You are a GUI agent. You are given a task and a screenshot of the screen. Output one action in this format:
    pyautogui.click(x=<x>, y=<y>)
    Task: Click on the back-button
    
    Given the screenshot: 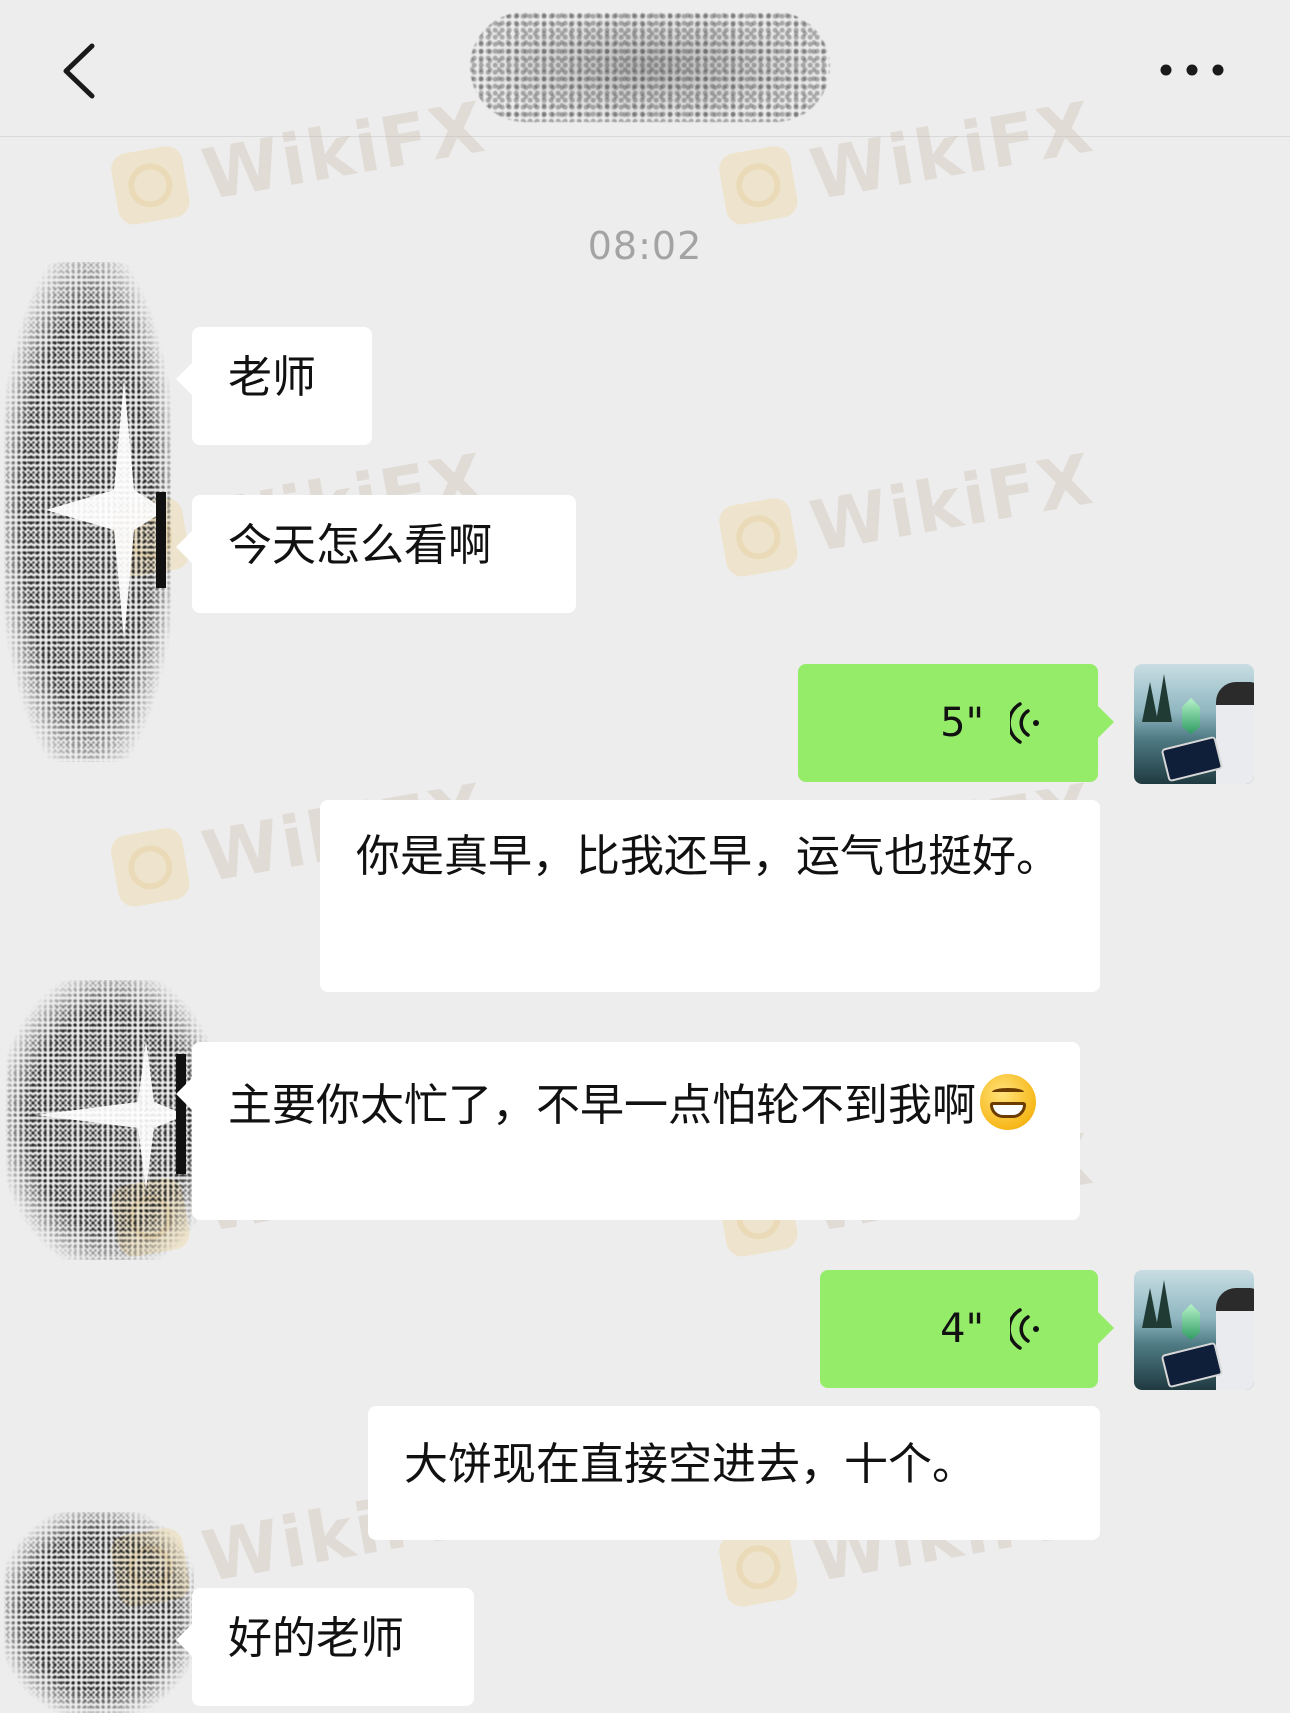 What is the action you would take?
    pyautogui.click(x=82, y=71)
    